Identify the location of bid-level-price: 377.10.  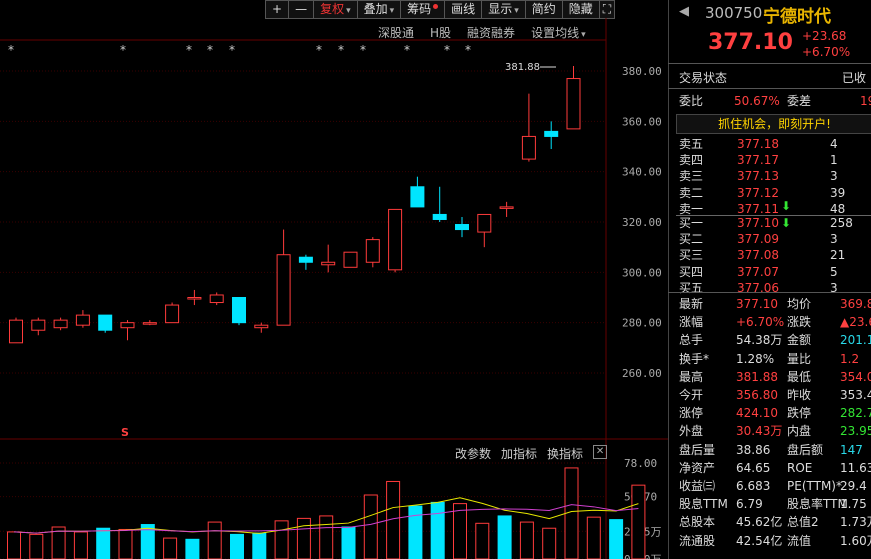
(758, 223).